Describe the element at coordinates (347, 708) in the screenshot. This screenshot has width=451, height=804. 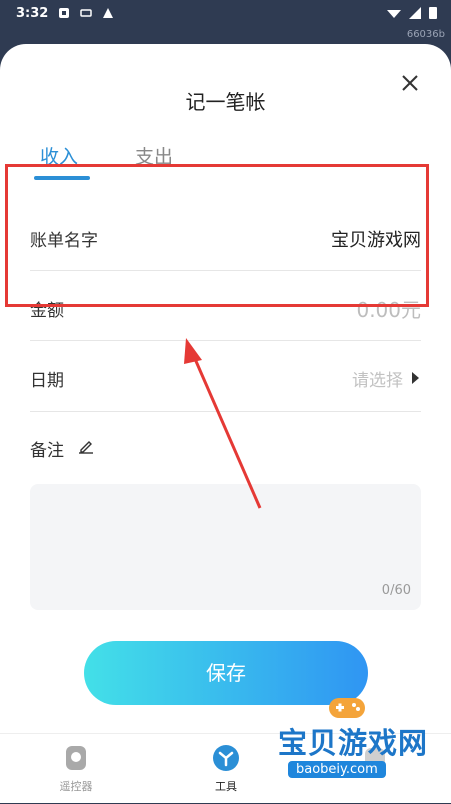
I see `gamepad-icon` at that location.